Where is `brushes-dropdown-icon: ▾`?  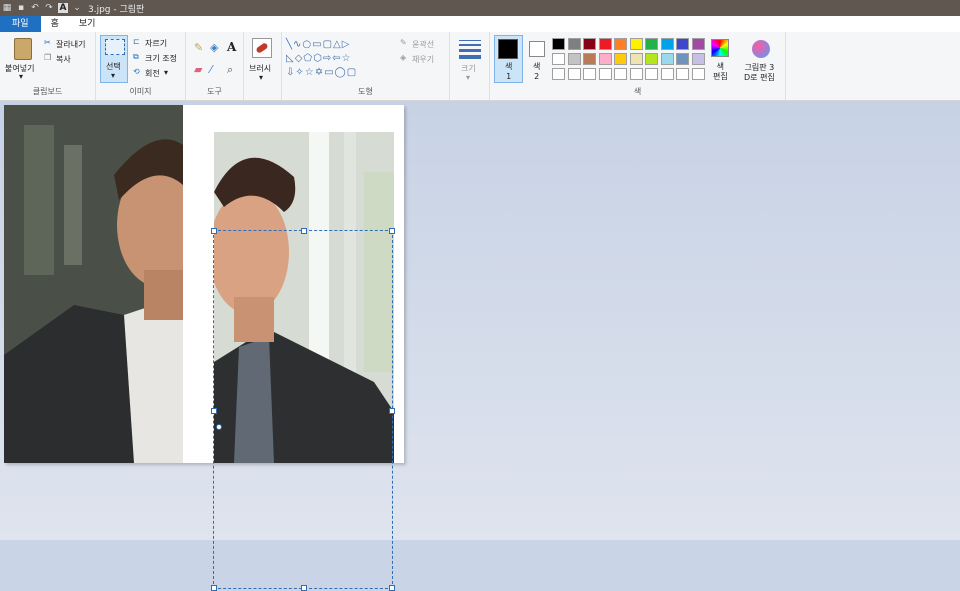 brushes-dropdown-icon: ▾ is located at coordinates (261, 77).